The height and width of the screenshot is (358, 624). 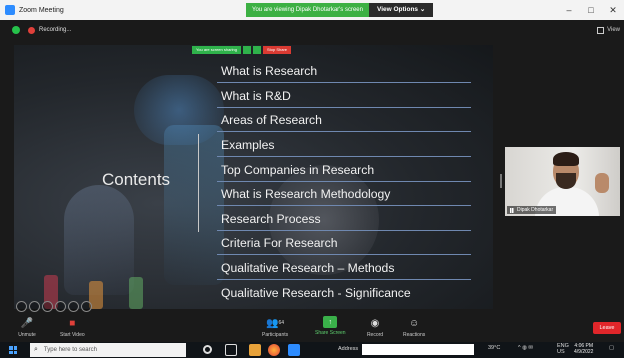 What do you see at coordinates (584, 352) in the screenshot?
I see `clock-date: 4/9/2022` at bounding box center [584, 352].